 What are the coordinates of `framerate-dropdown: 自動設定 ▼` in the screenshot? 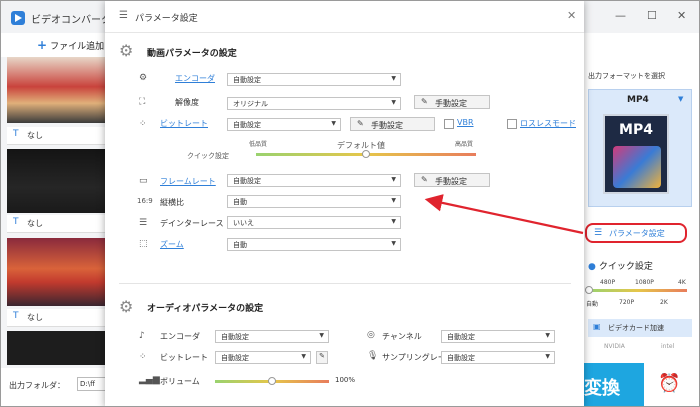 It's located at (314, 180).